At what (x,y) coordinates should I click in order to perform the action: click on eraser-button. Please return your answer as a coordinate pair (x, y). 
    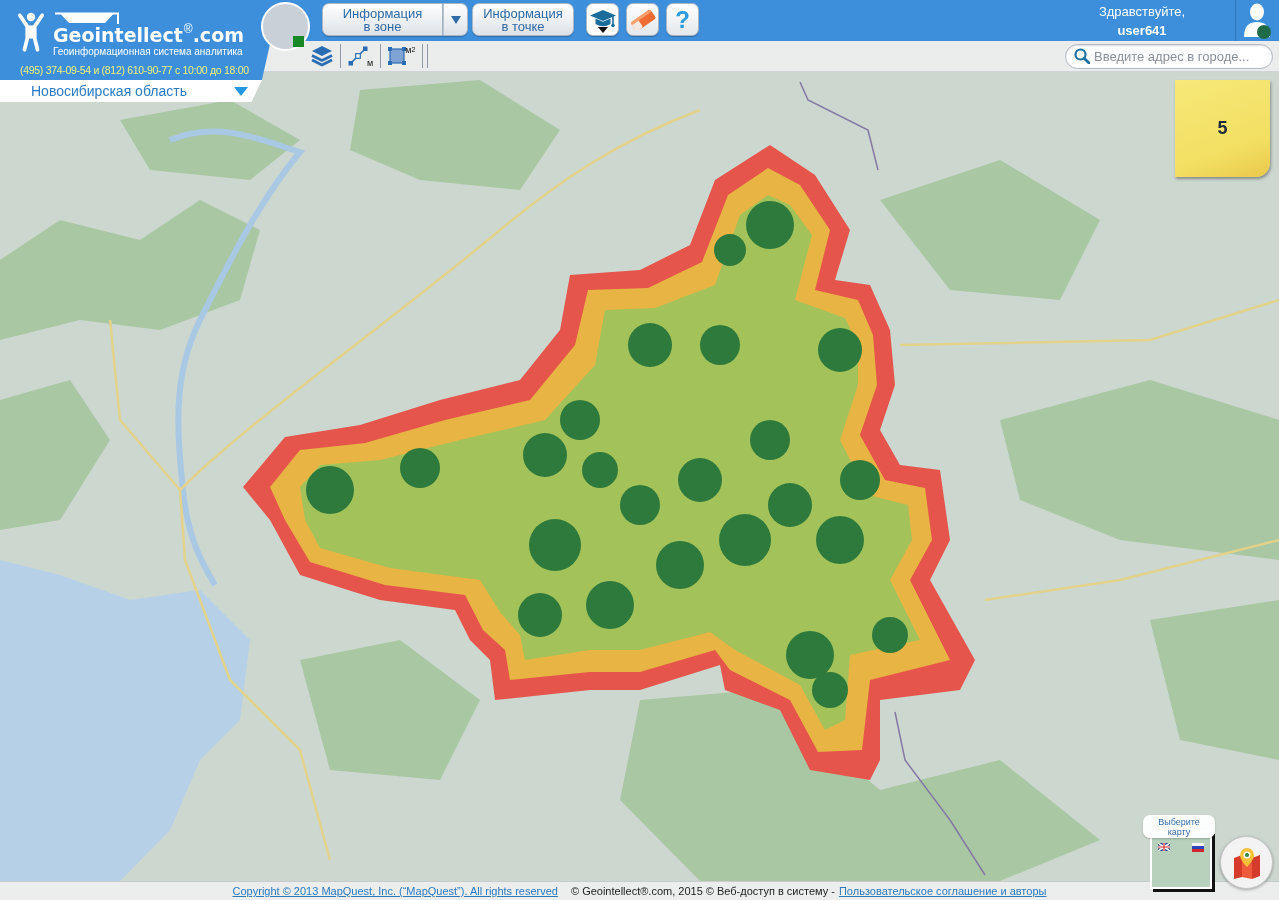
    Looking at the image, I should click on (642, 19).